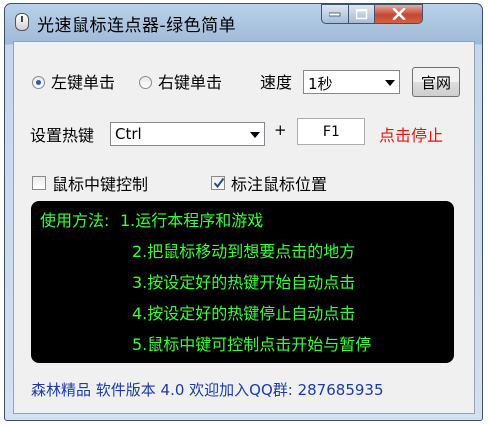 The width and height of the screenshot is (488, 426). What do you see at coordinates (244, 251) in the screenshot?
I see `instruction-step: 2.把鼠标移动到想要点击的地方` at bounding box center [244, 251].